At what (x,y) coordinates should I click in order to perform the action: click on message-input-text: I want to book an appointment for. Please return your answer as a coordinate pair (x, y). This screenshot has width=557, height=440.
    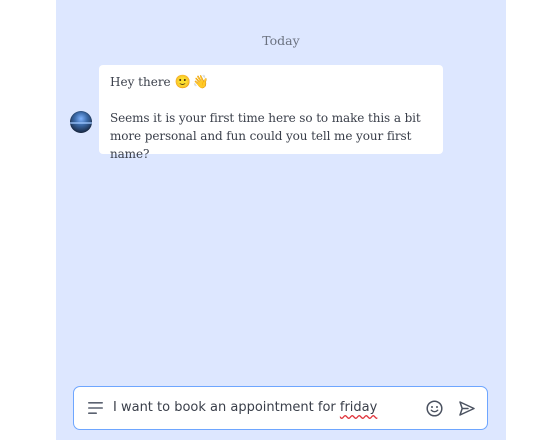
    Looking at the image, I should click on (226, 407).